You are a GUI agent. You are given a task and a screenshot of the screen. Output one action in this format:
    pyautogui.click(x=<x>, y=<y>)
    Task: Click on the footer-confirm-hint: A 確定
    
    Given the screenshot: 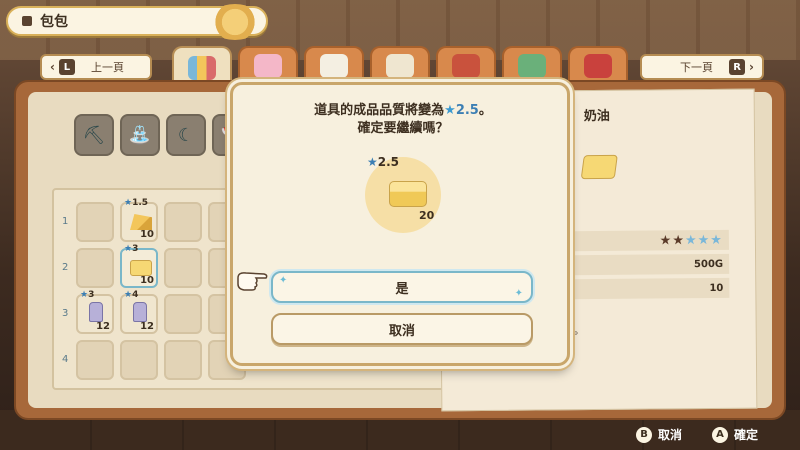 What is the action you would take?
    pyautogui.click(x=735, y=434)
    